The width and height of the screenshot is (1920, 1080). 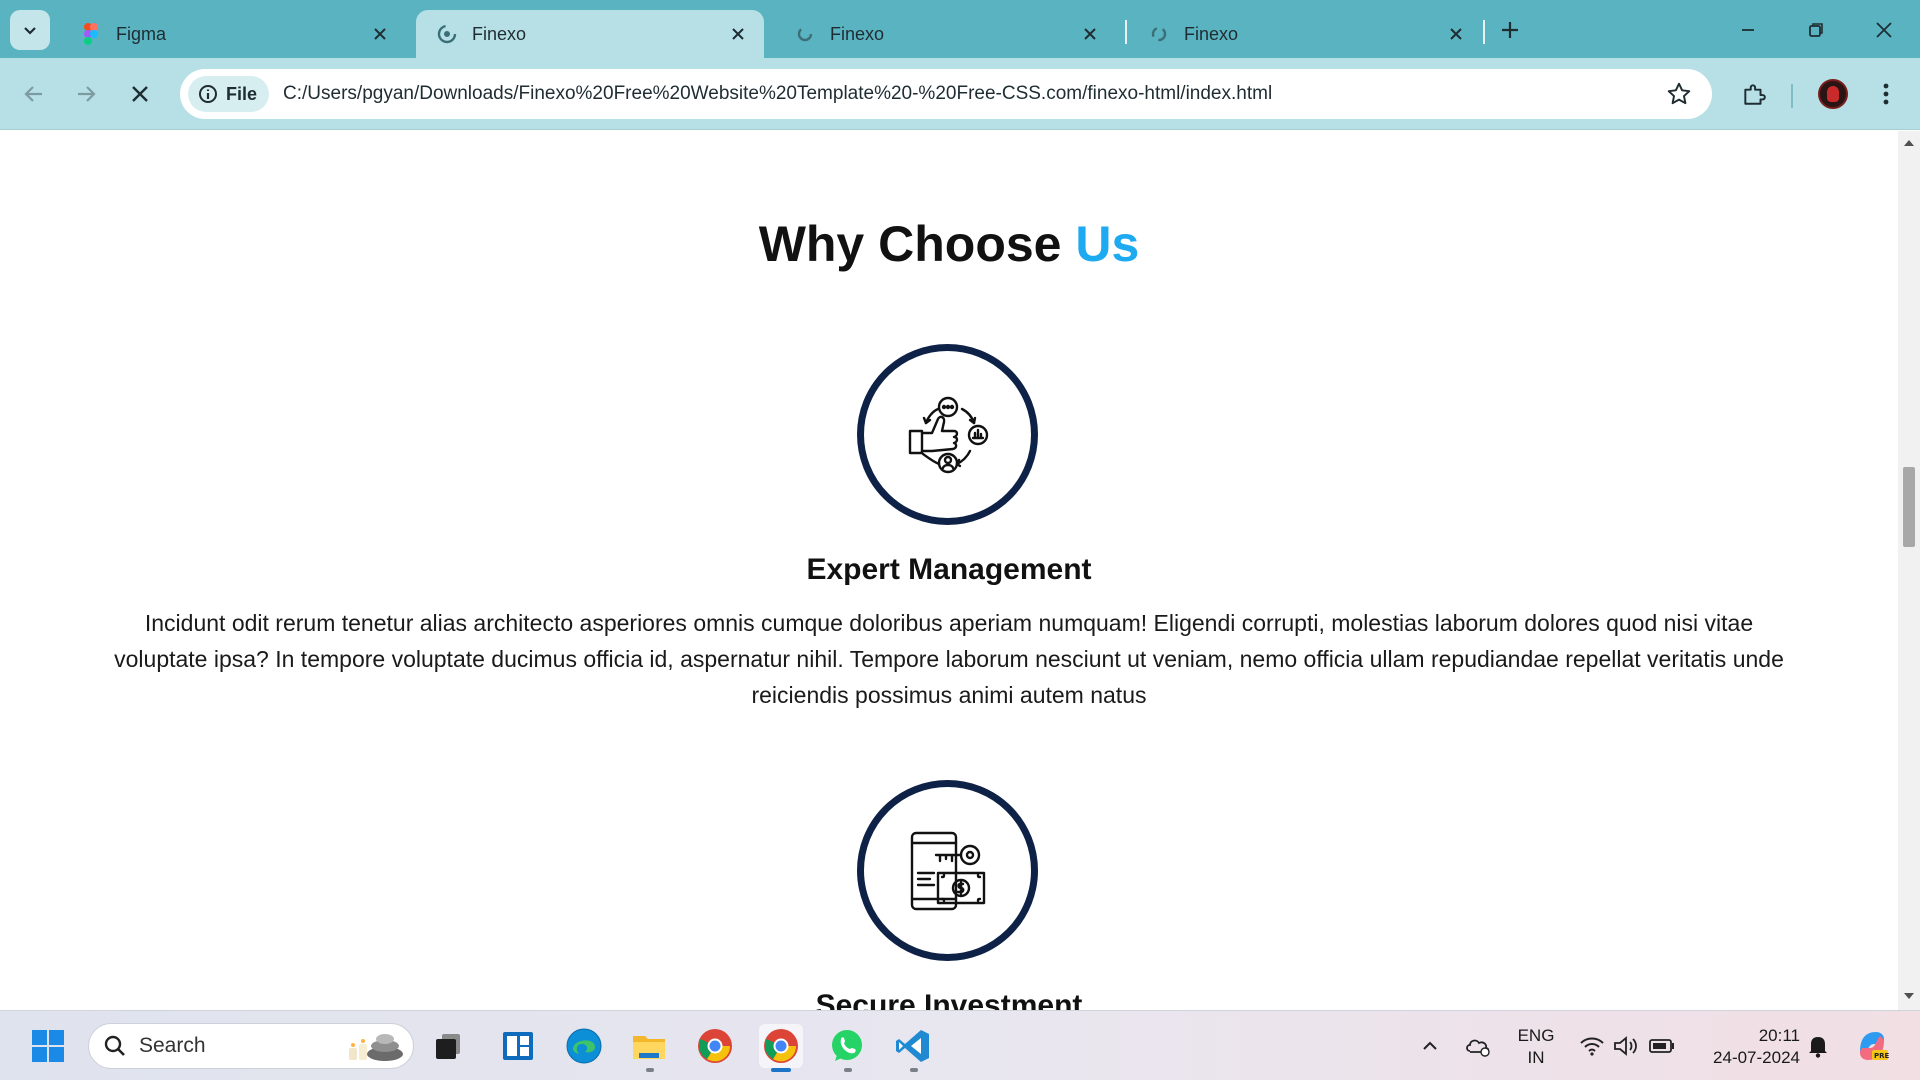 I want to click on minimize-button, so click(x=1748, y=30).